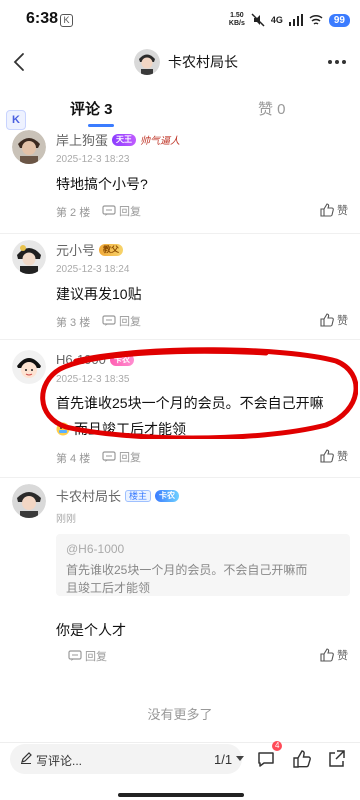 The height and width of the screenshot is (800, 360). What do you see at coordinates (258, 20) in the screenshot?
I see `mute-icon` at bounding box center [258, 20].